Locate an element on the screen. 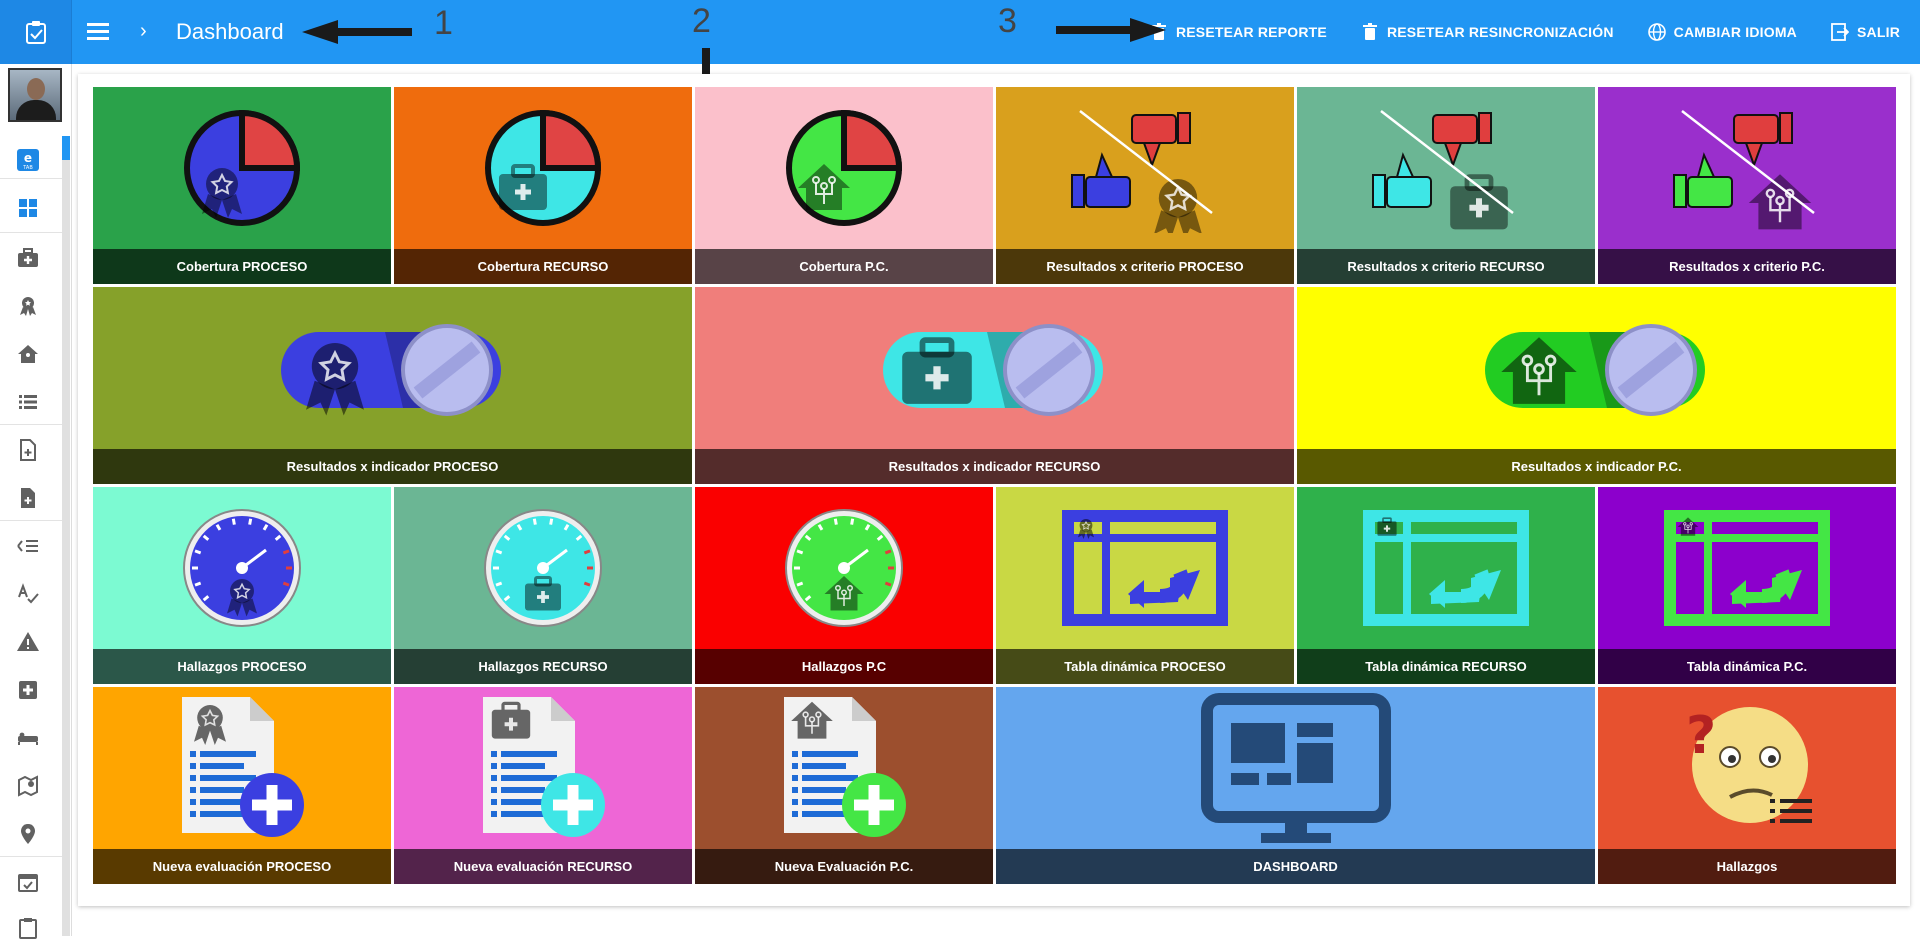 This screenshot has height=942, width=1920. checklist-icon is located at coordinates (28, 546).